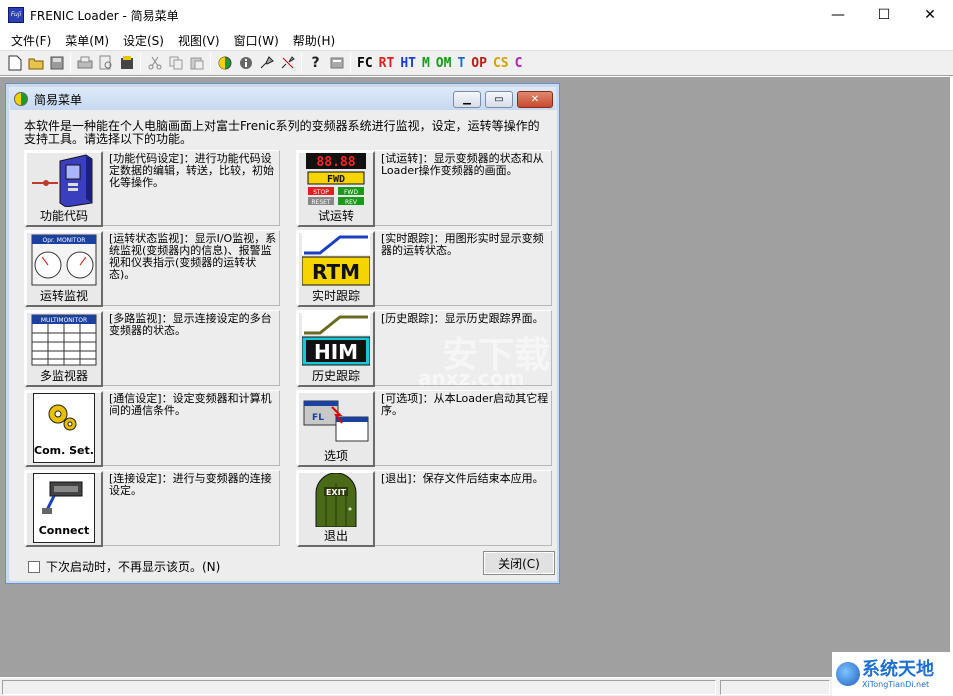 Image resolution: width=953 pixels, height=696 pixels. Describe the element at coordinates (426, 63) in the screenshot. I see `monitor-tool: M` at that location.